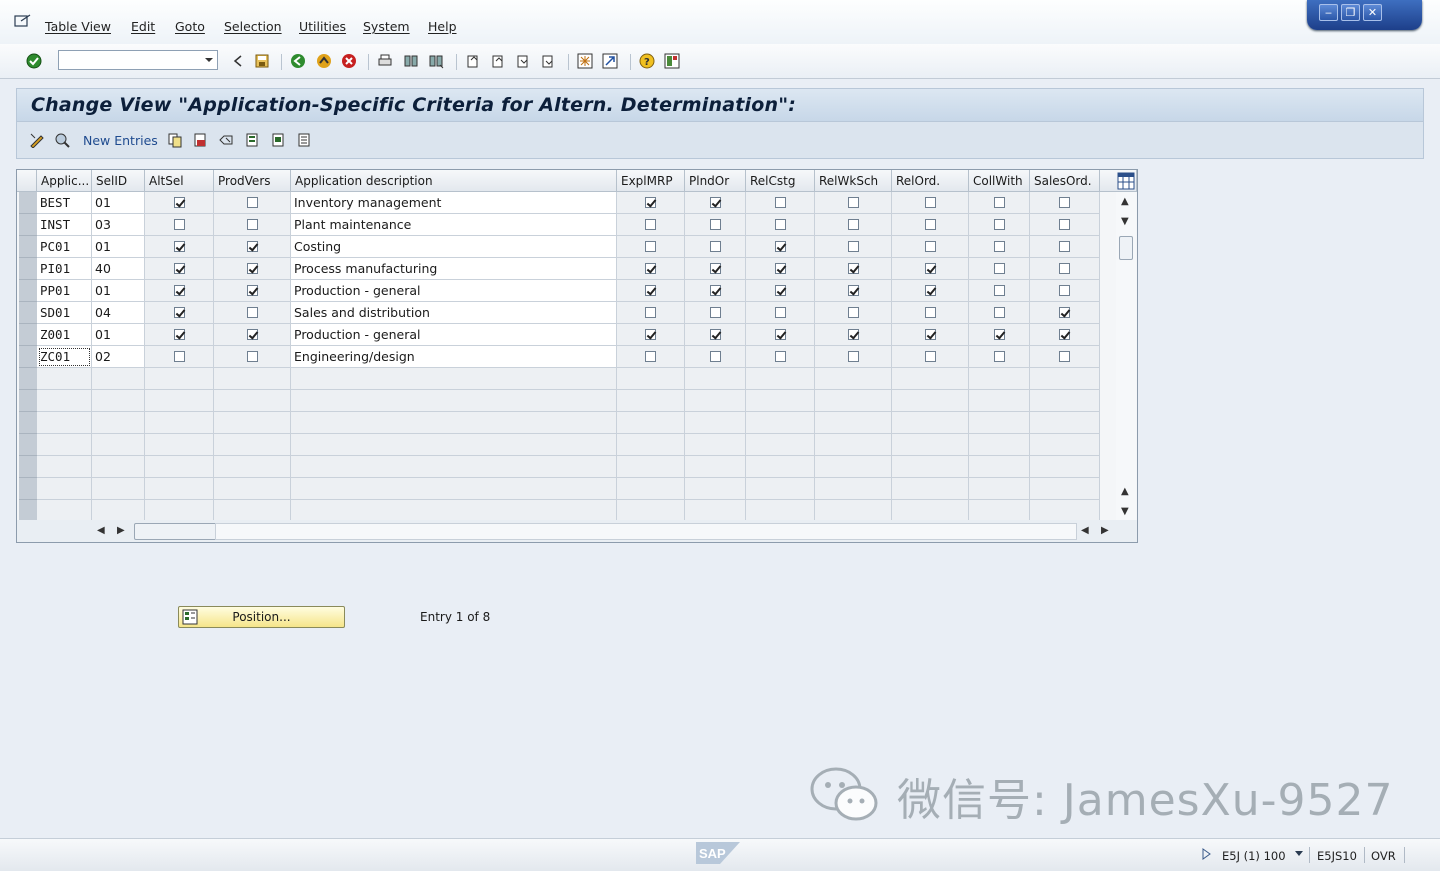  Describe the element at coordinates (64, 225) in the screenshot. I see `cell-app: INST` at that location.